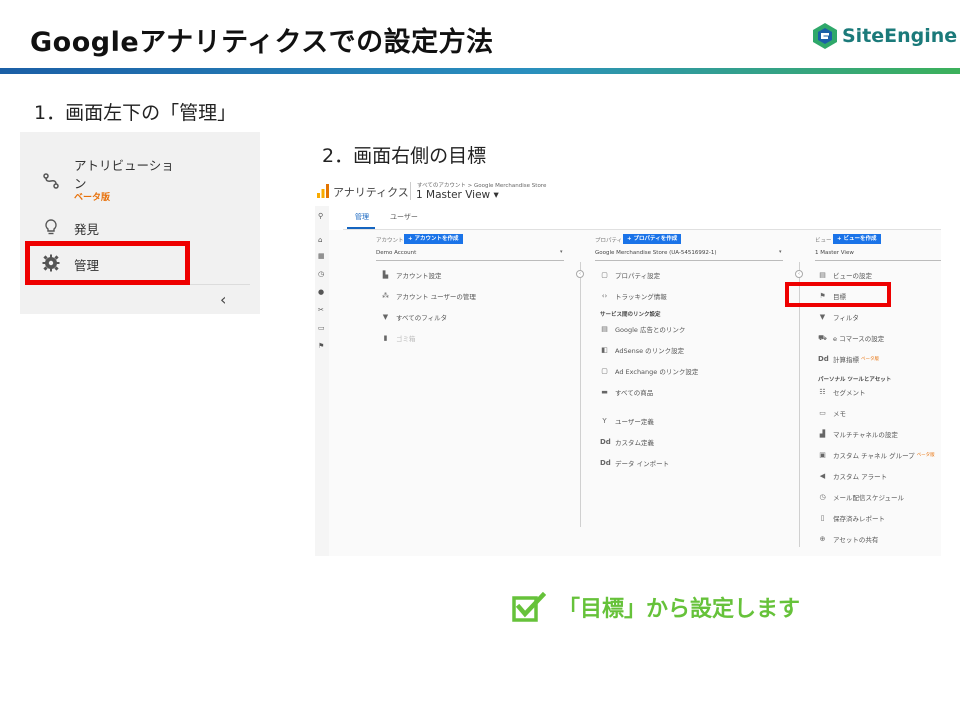 This screenshot has width=960, height=720. I want to click on personal-tools-heading: パーソナル ツールとアセット, so click(855, 380).